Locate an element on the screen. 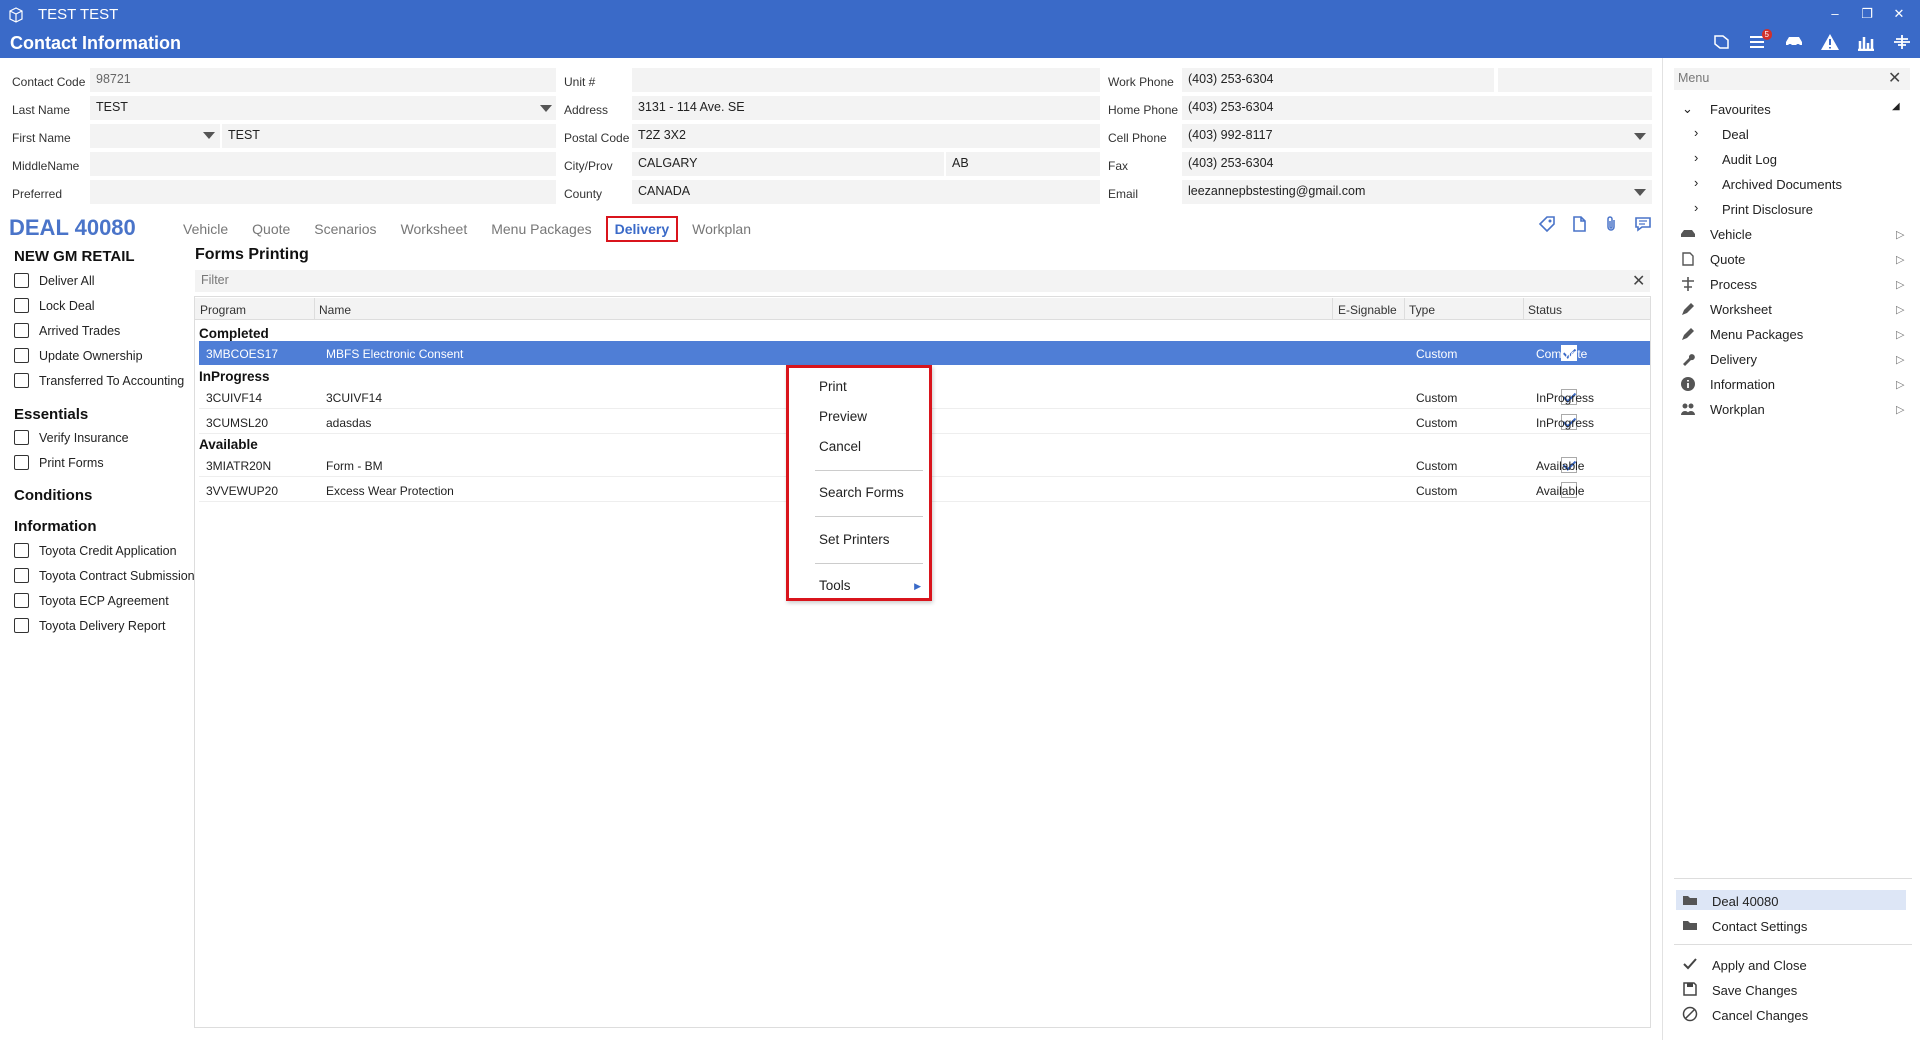  menu-menu-packages: Menu Packages is located at coordinates (1756, 334).